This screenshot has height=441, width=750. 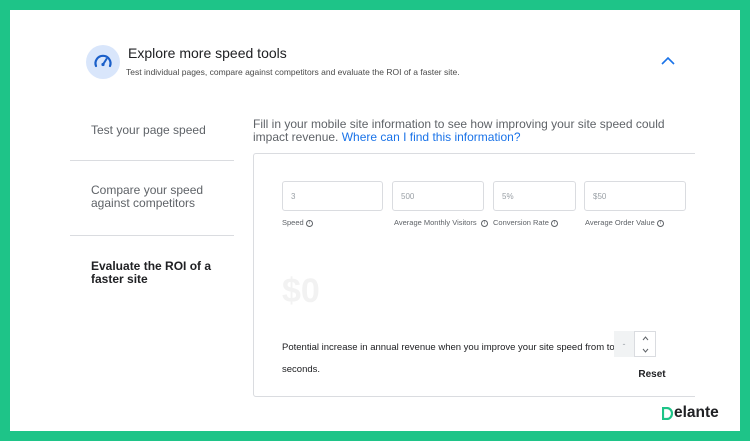 I want to click on reset-button: Reset, so click(x=652, y=374).